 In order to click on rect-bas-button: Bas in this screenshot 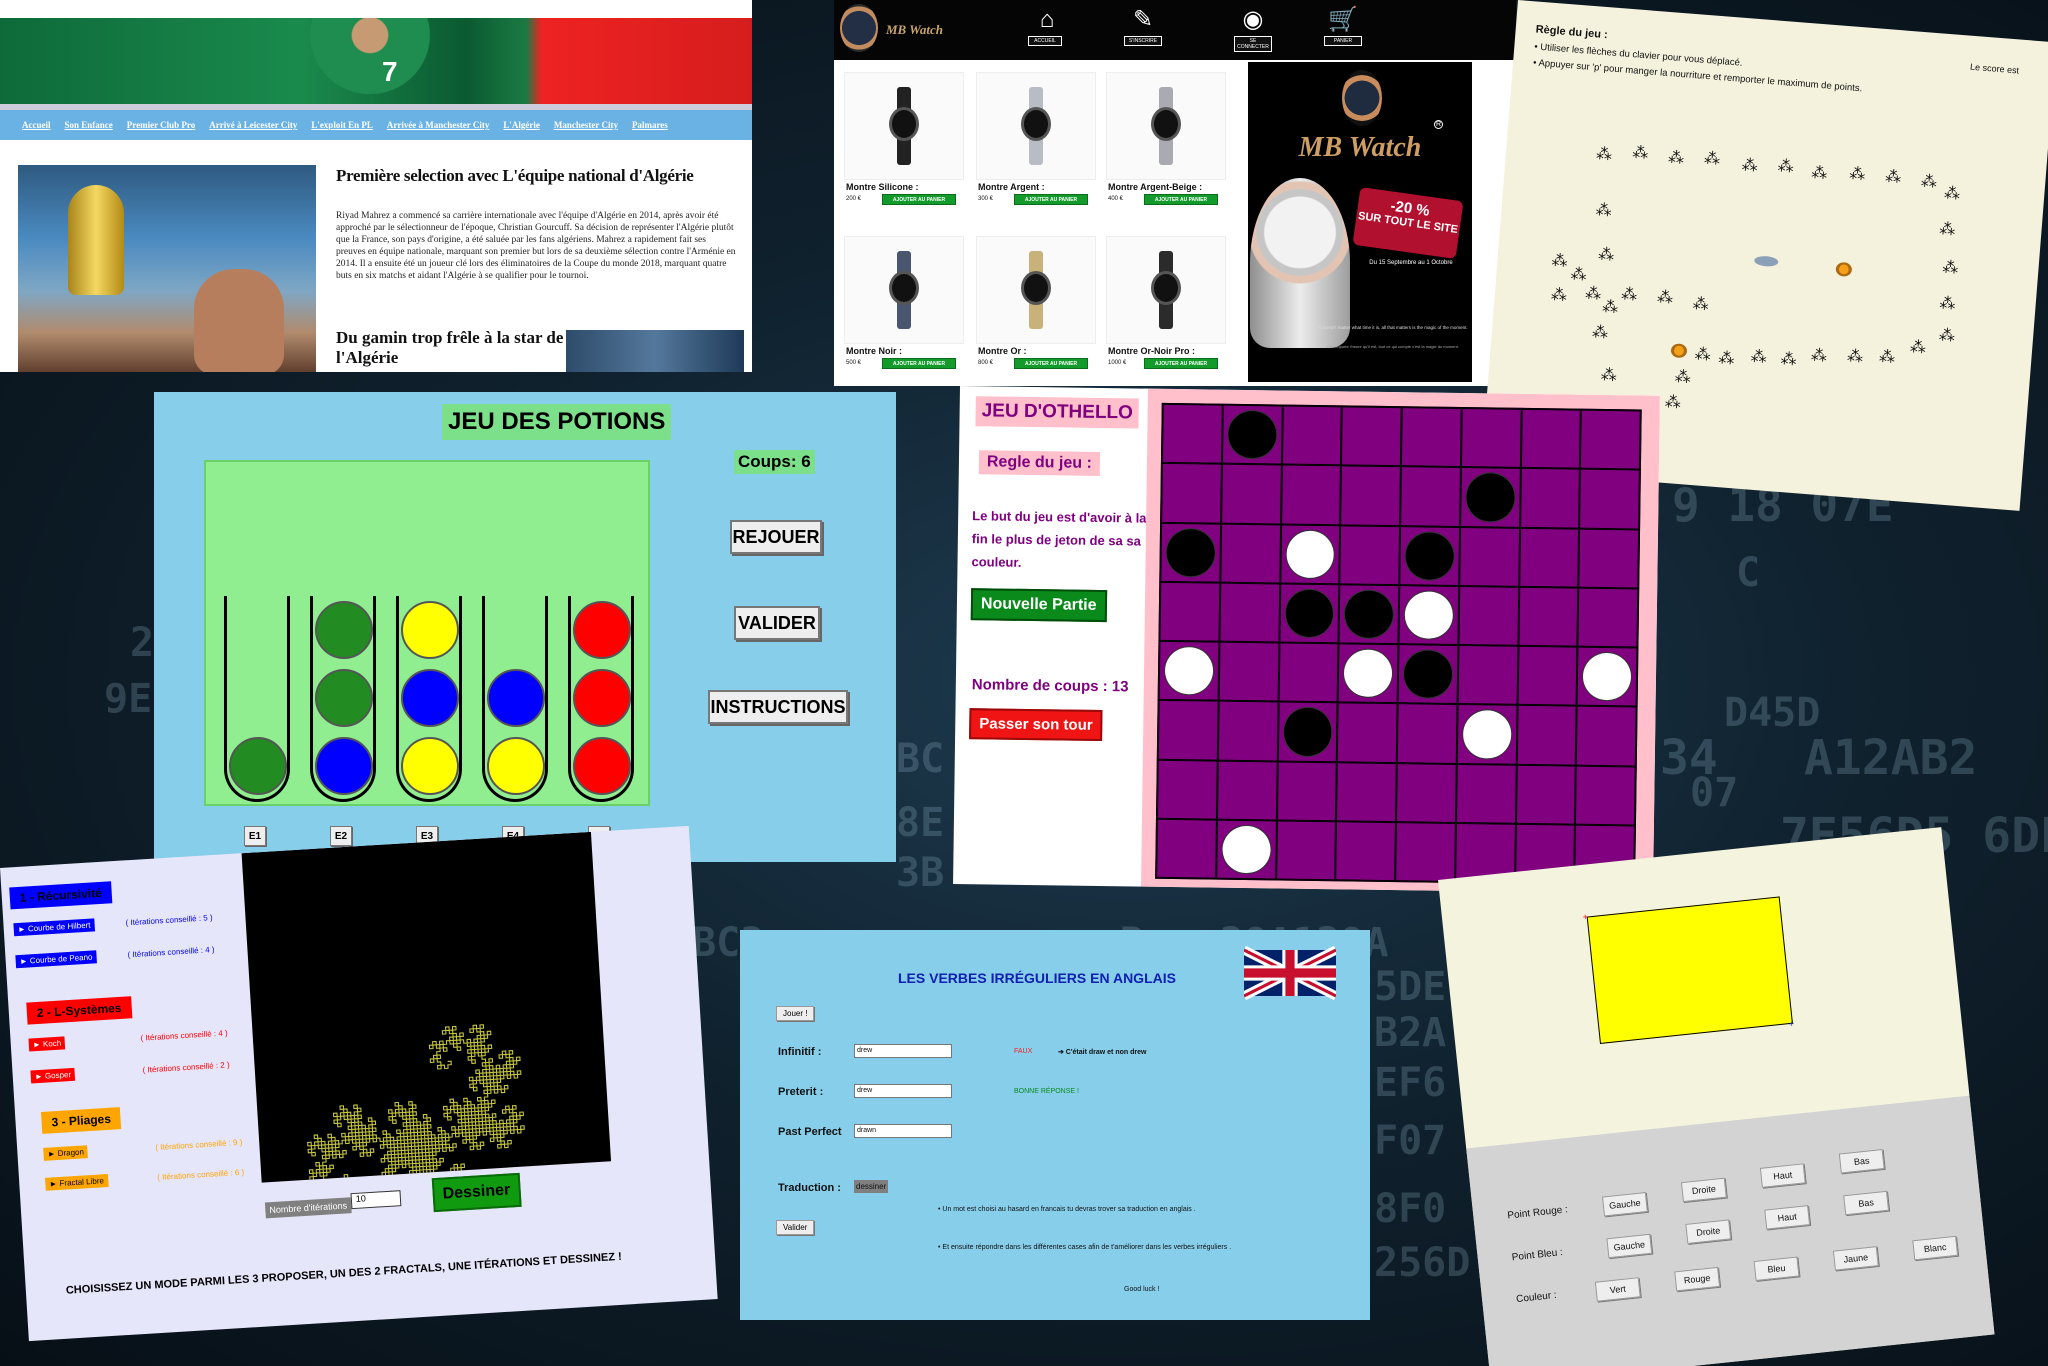, I will do `click(1861, 1161)`.